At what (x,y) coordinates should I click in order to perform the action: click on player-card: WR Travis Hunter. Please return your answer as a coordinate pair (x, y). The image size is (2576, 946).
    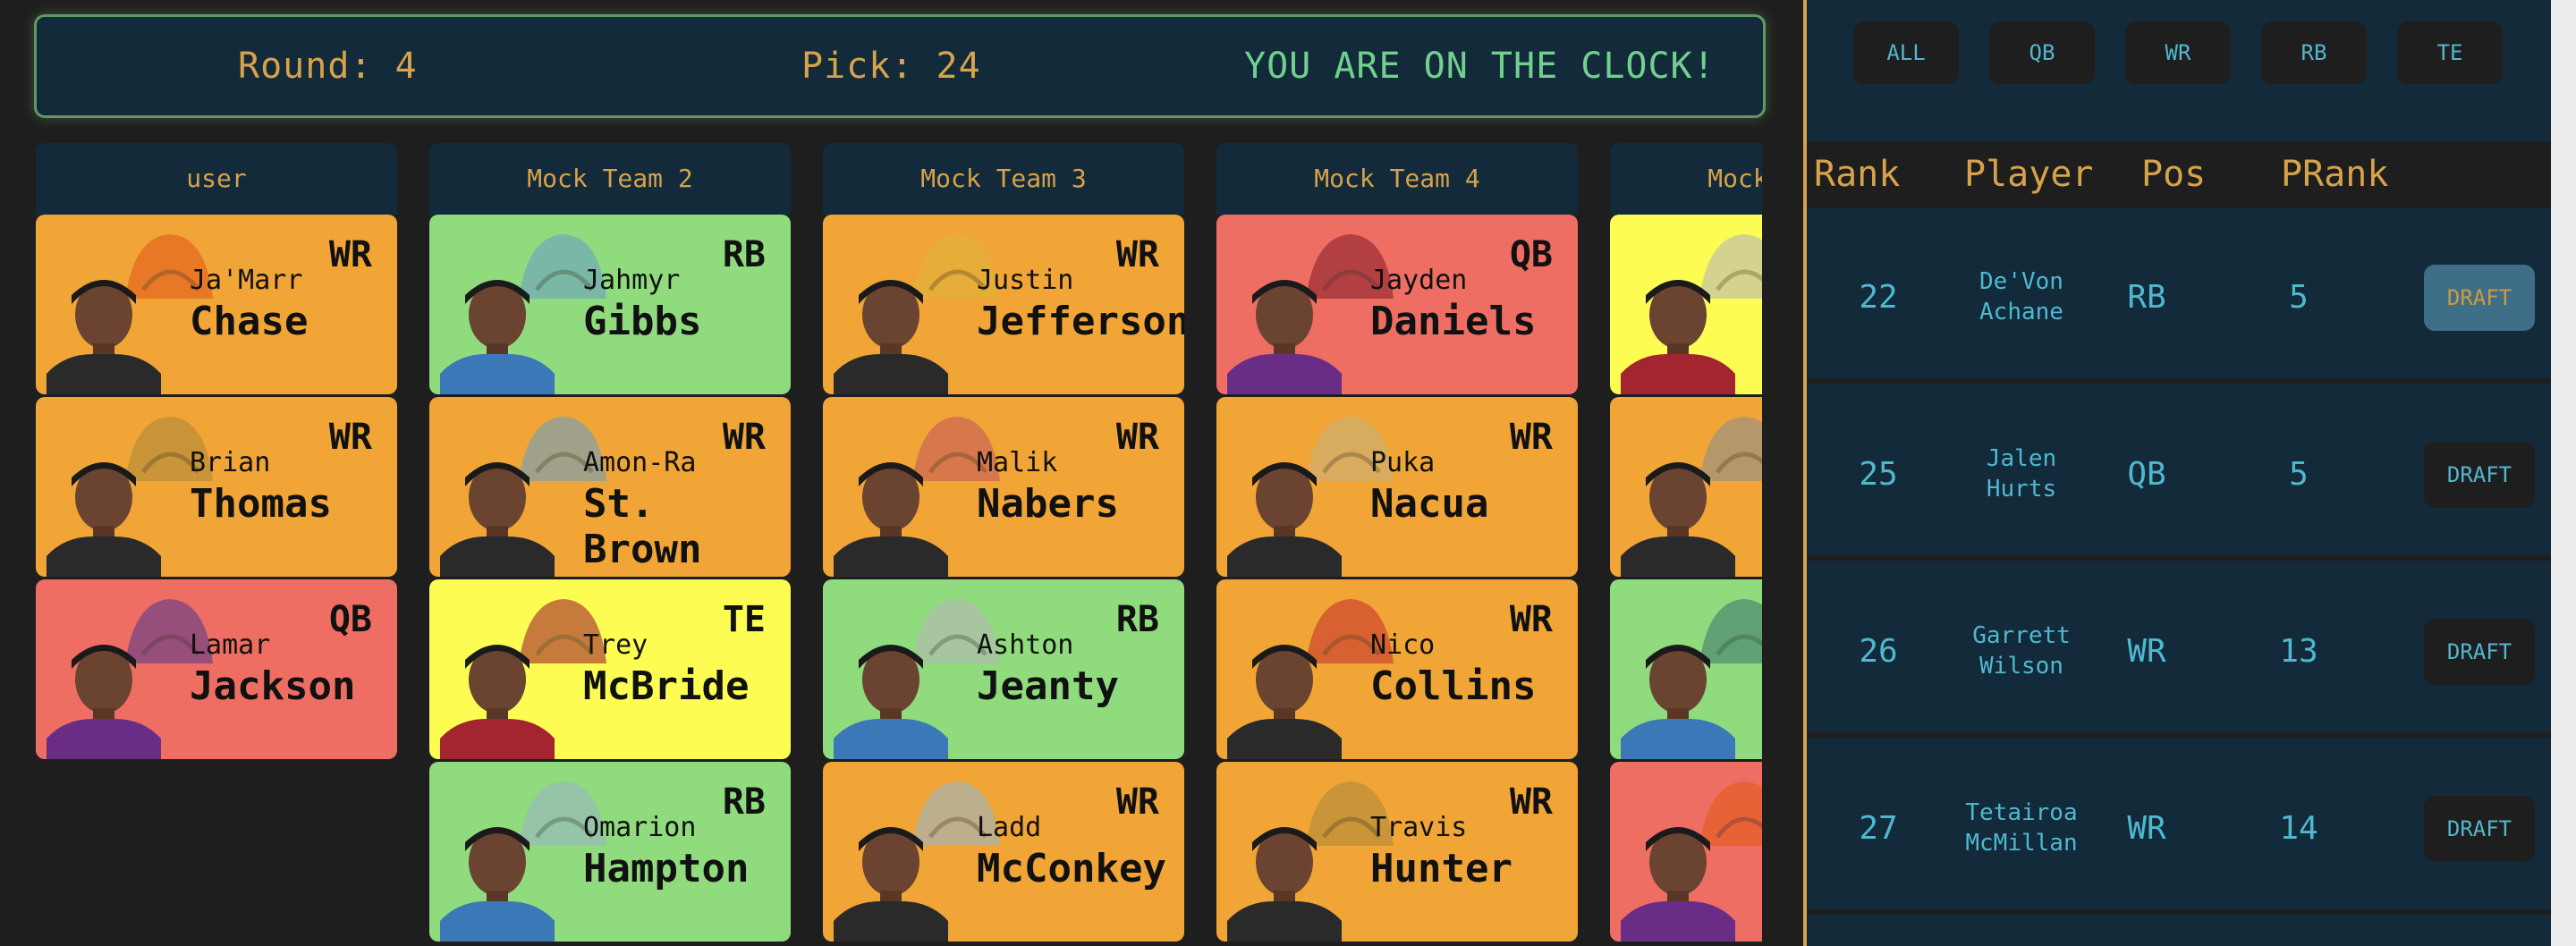
    Looking at the image, I should click on (1397, 852).